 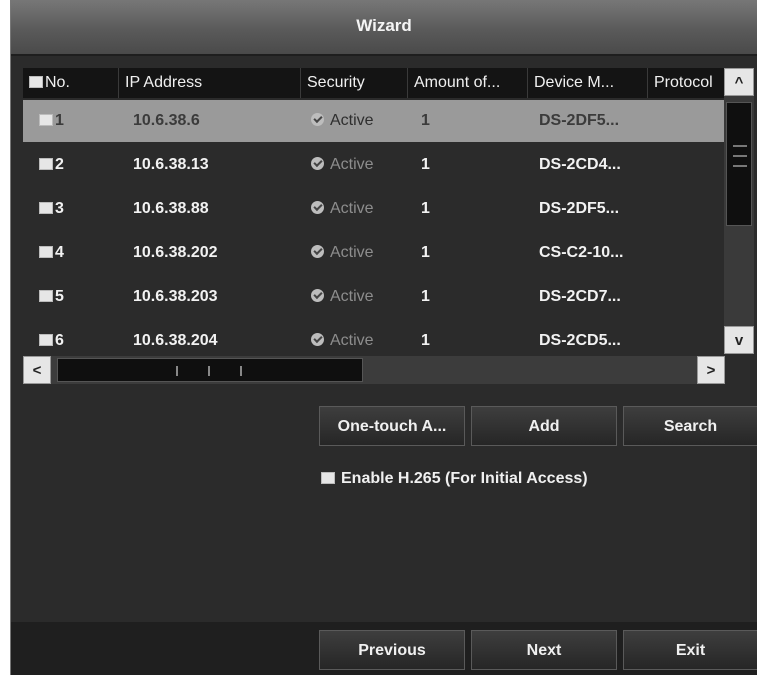 What do you see at coordinates (711, 370) in the screenshot?
I see `scroll-right-button: >` at bounding box center [711, 370].